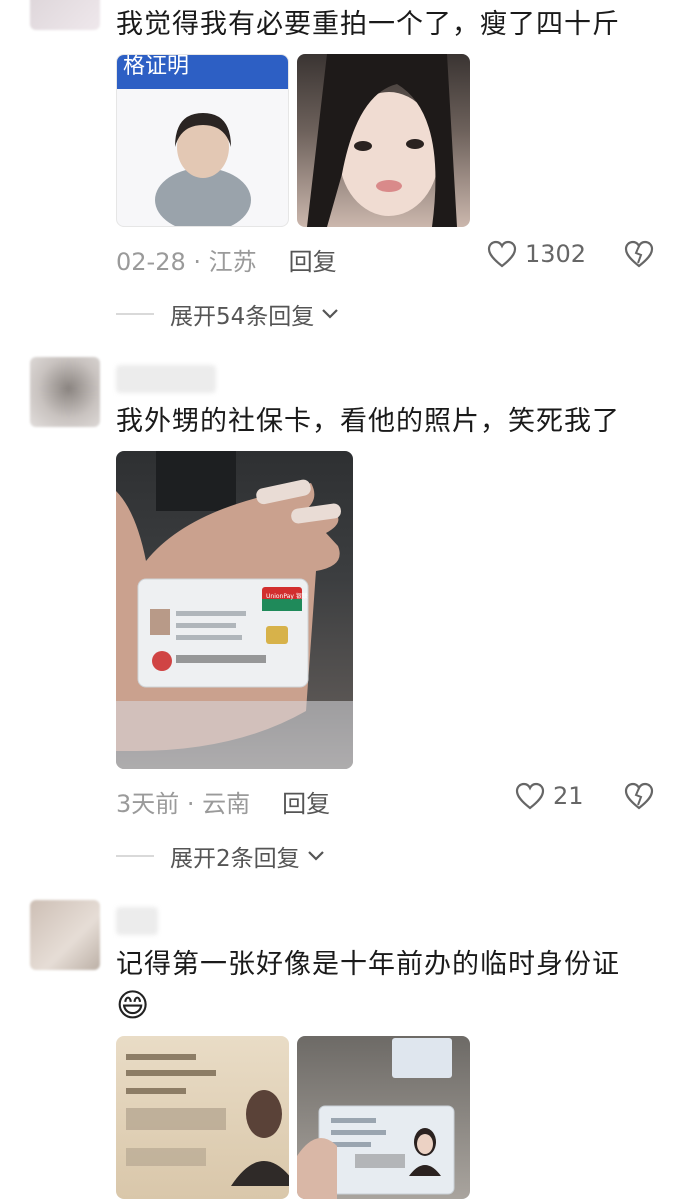  Describe the element at coordinates (183, 804) in the screenshot. I see `date-location: 3天前 · 云南` at that location.